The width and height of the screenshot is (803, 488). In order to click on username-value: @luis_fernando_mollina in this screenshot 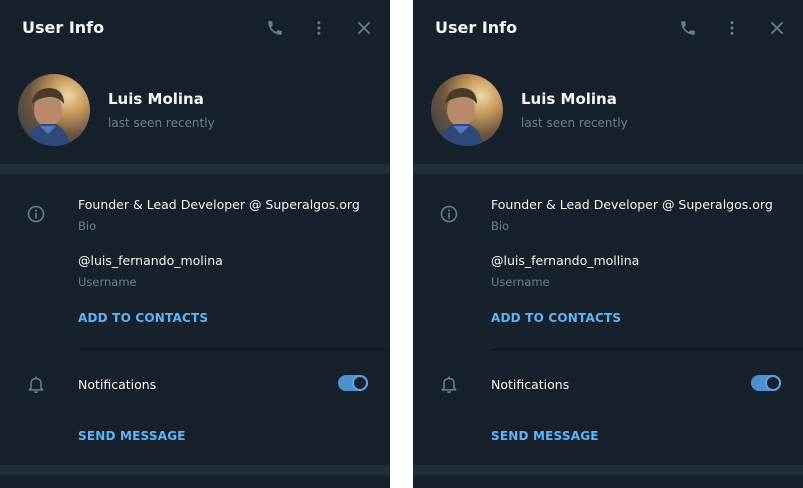, I will do `click(565, 260)`.